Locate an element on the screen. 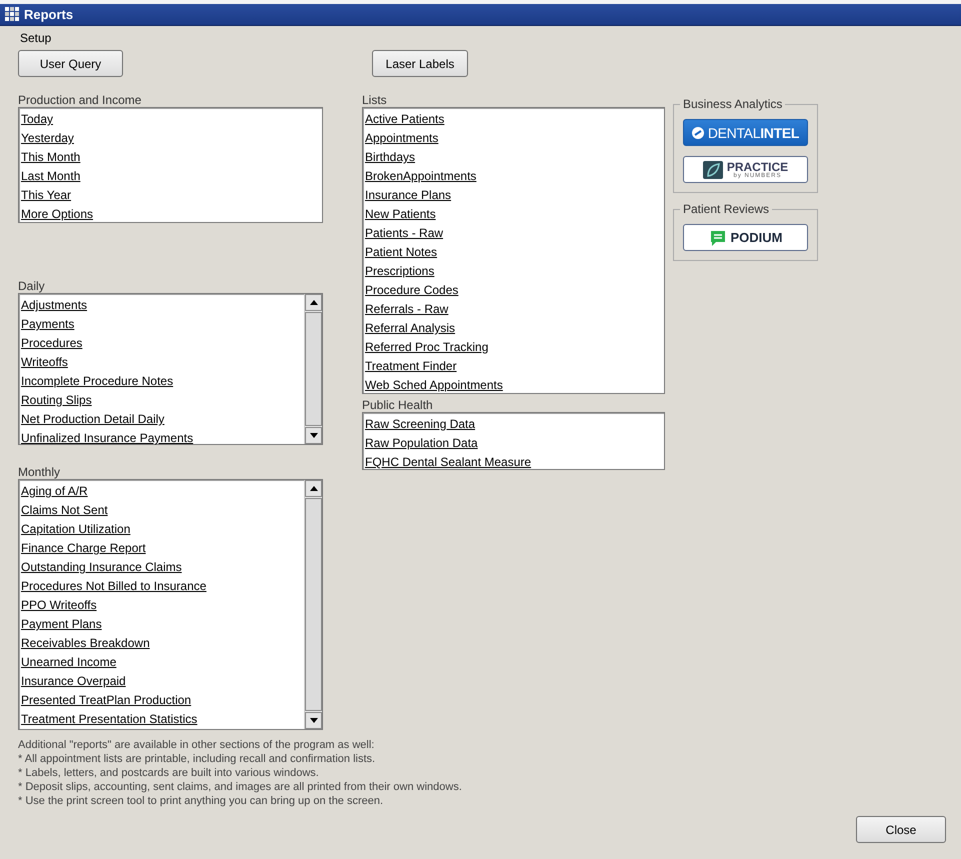 This screenshot has width=961, height=859. report-link: Payment Plans is located at coordinates (161, 624).